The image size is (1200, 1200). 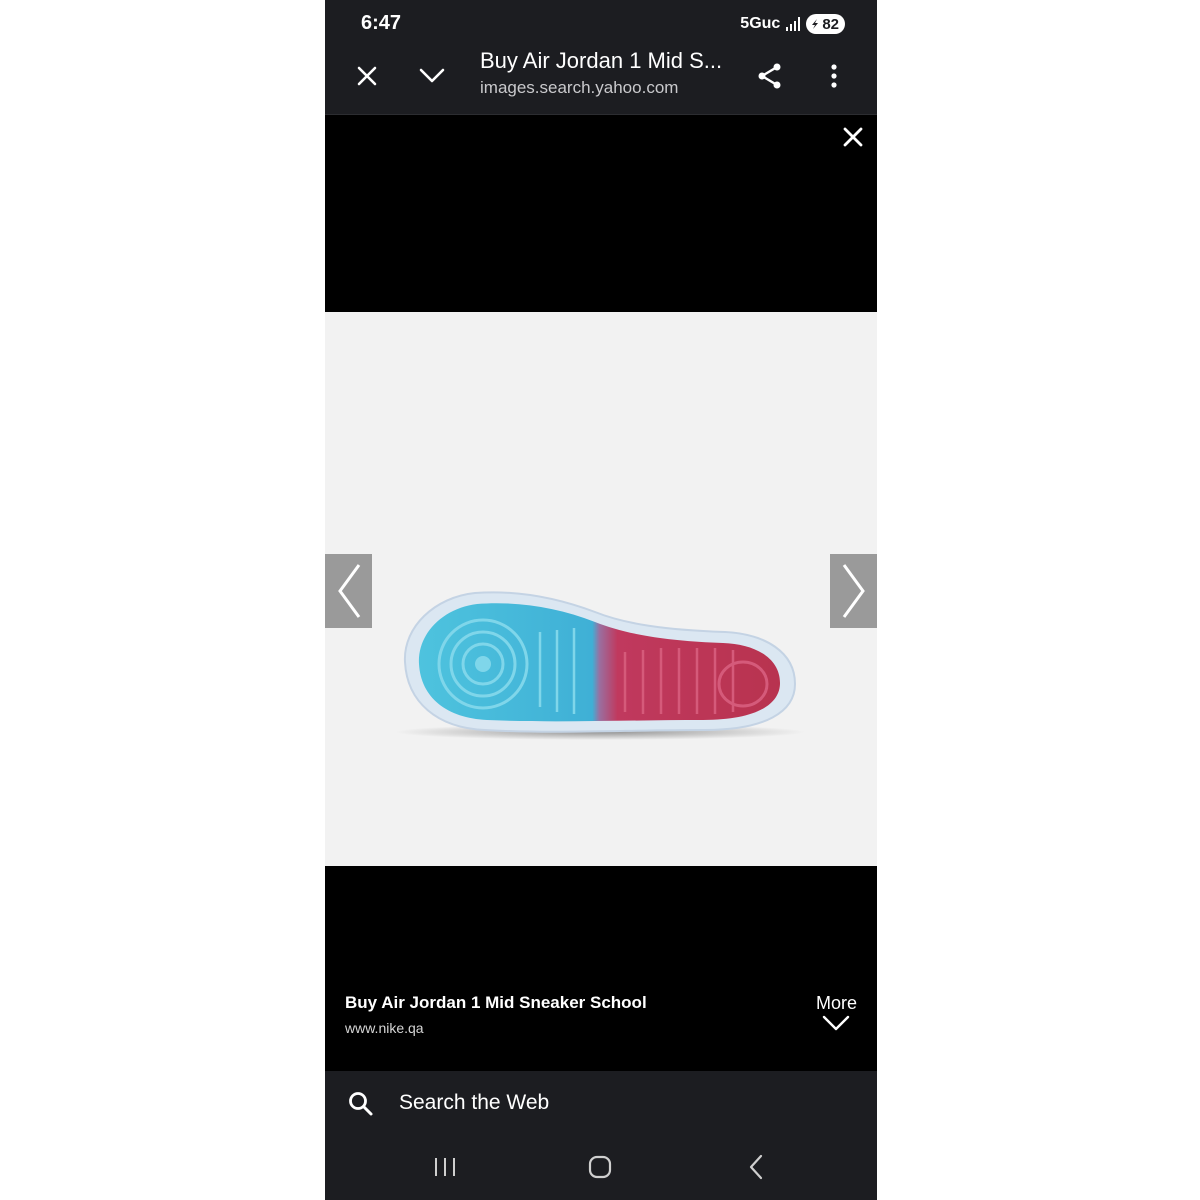 I want to click on recent-apps-icon, so click(x=445, y=1167).